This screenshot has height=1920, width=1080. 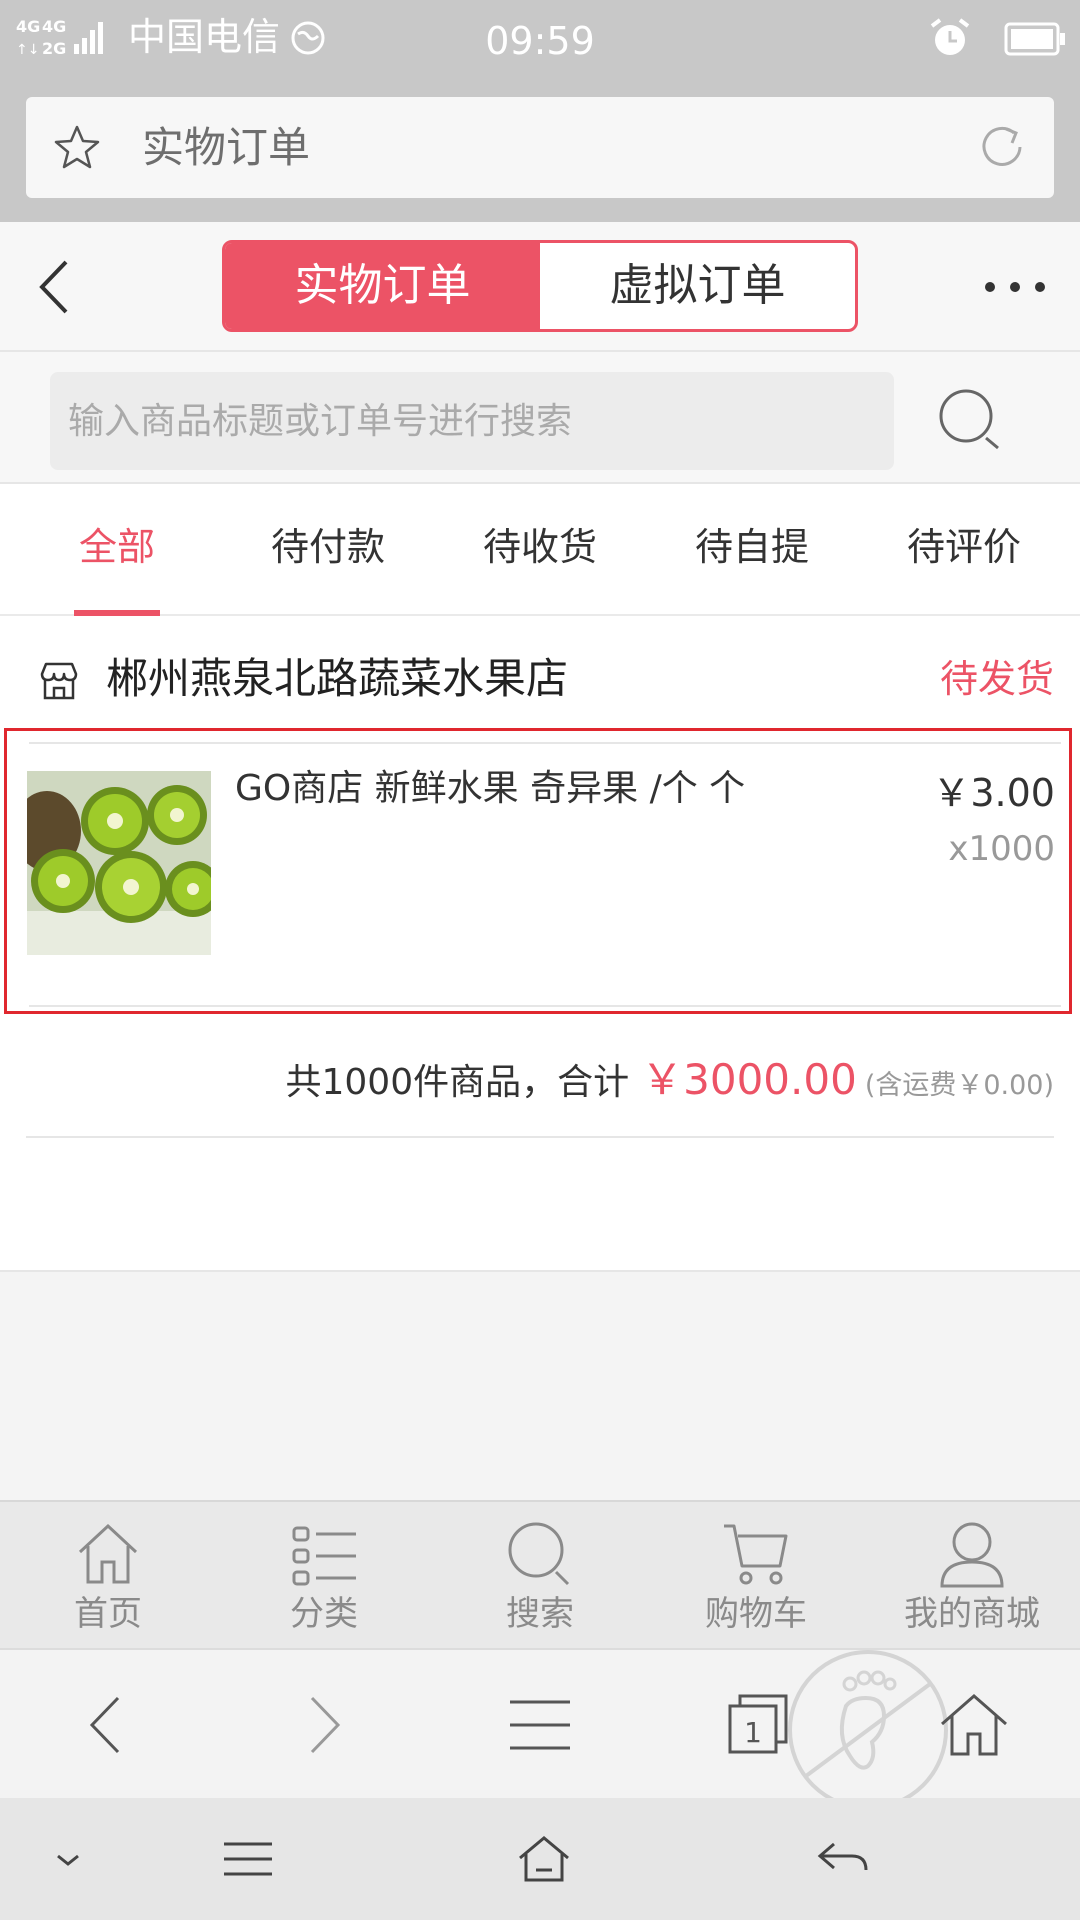 I want to click on page-header: 实物订单 虚拟订单, so click(x=540, y=287).